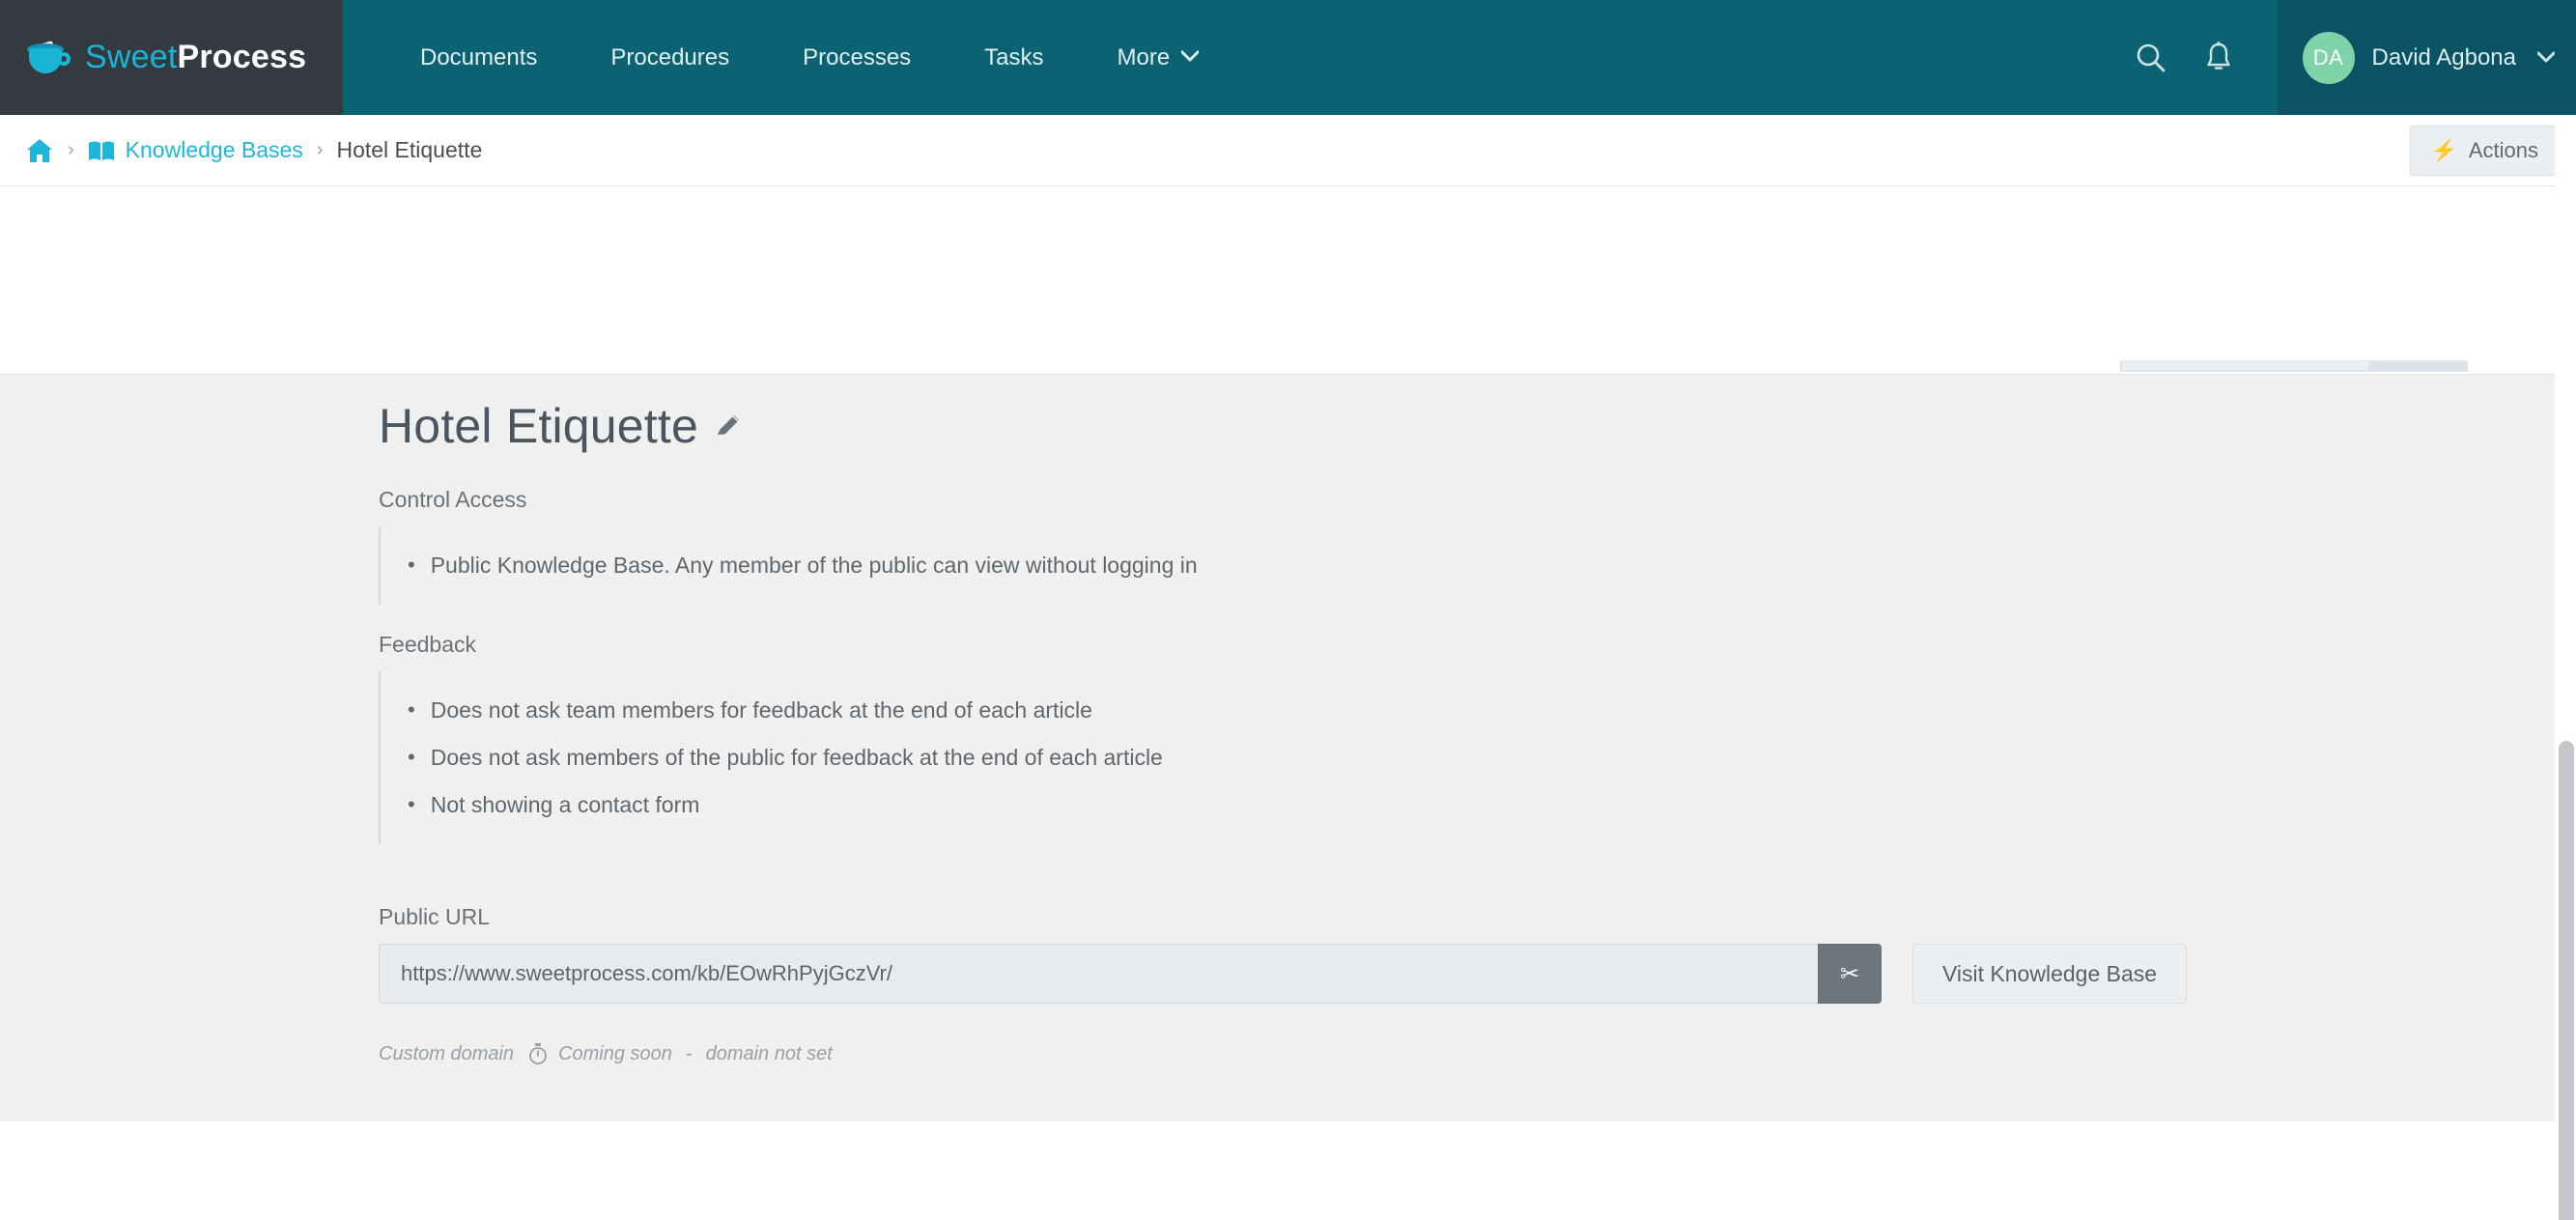 The width and height of the screenshot is (2576, 1220). What do you see at coordinates (214, 149) in the screenshot?
I see `breadcrumb-knowledge-bases-label: Knowledge Bases` at bounding box center [214, 149].